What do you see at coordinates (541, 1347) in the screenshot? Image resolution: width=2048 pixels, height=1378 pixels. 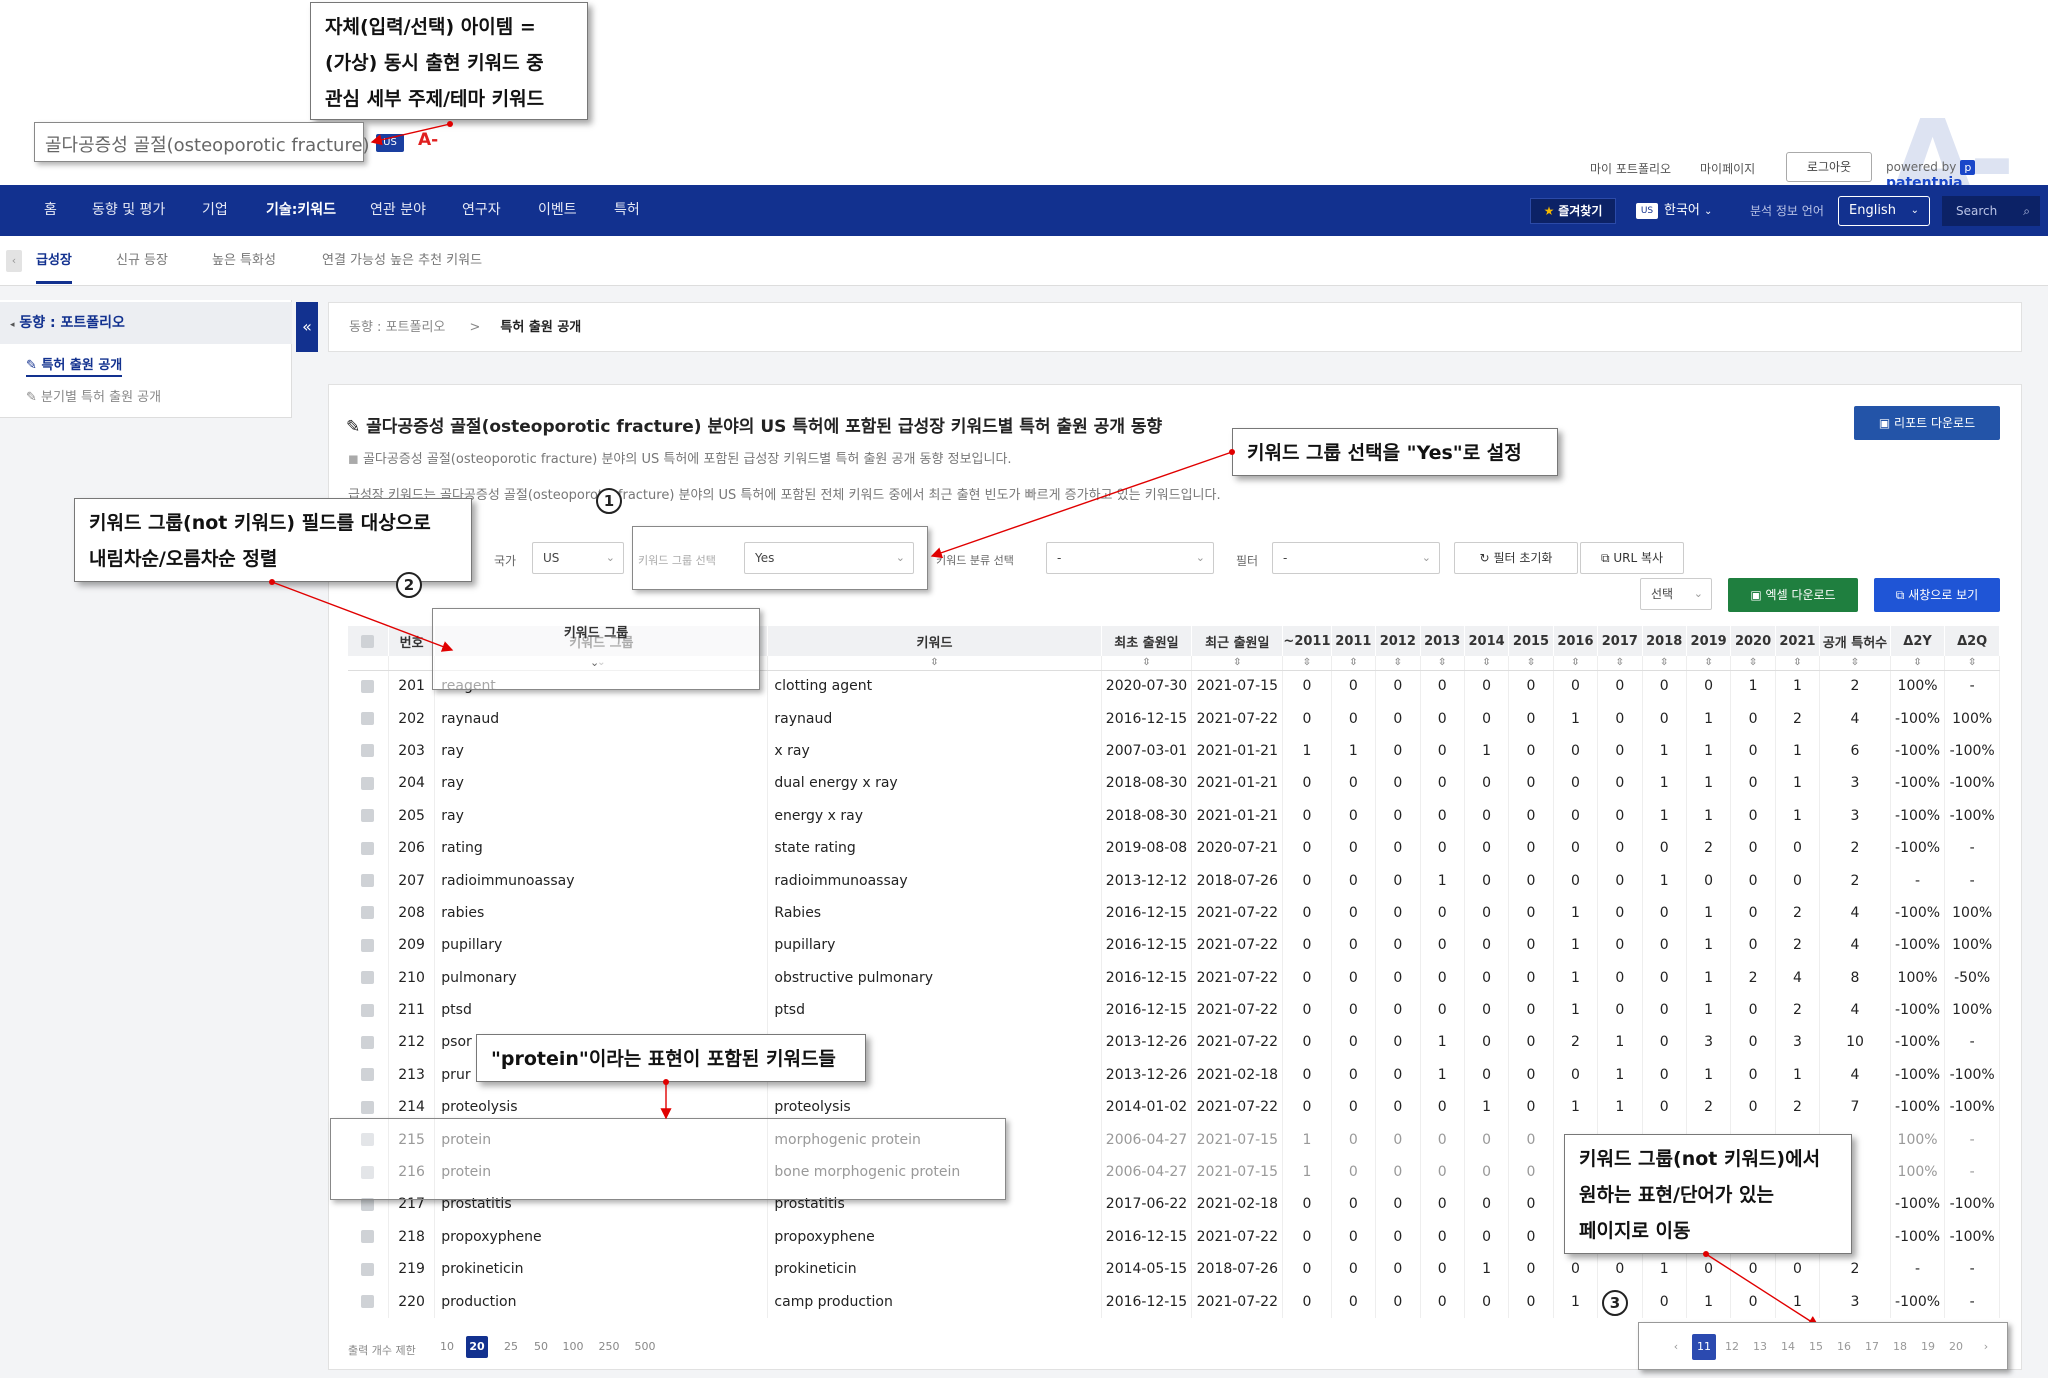 I see `page-size-option: 50` at bounding box center [541, 1347].